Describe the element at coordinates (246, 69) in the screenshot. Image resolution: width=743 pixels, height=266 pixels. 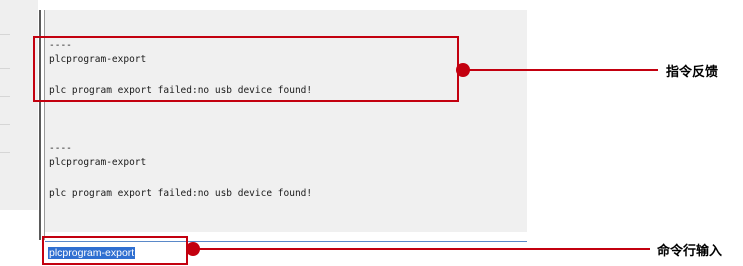
I see `feedback-highlight-box` at that location.